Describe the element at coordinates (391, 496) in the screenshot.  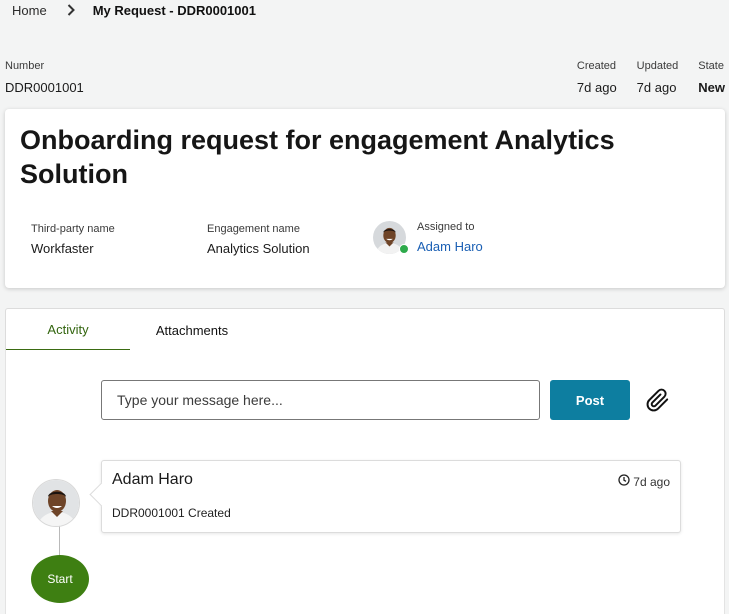
I see `activity-entry: Adam Haro 7d ago DDR0001001 Created` at that location.